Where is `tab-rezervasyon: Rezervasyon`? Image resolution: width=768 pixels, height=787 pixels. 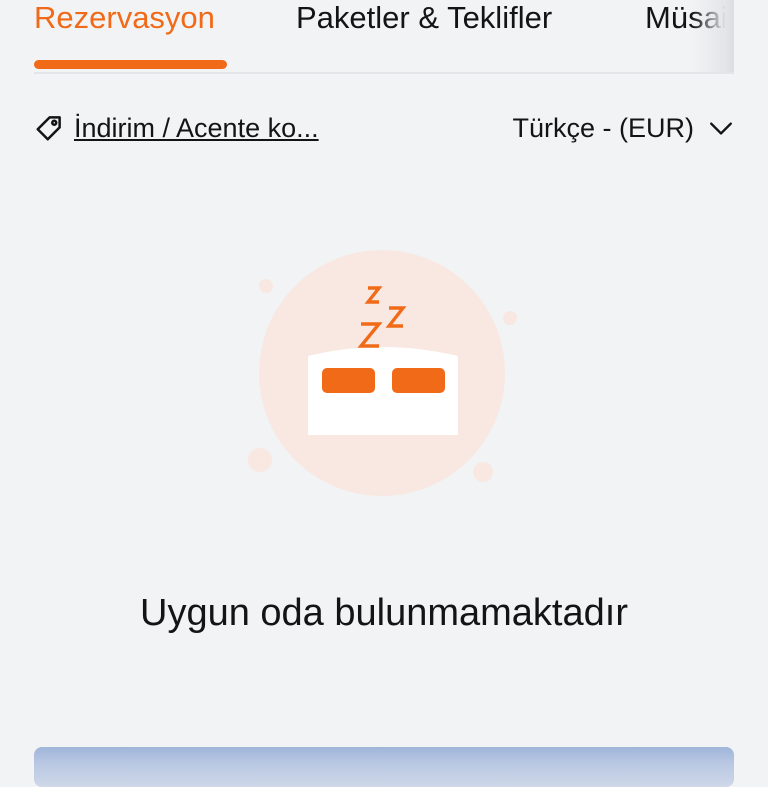
tab-rezervasyon: Rezervasyon is located at coordinates (124, 20).